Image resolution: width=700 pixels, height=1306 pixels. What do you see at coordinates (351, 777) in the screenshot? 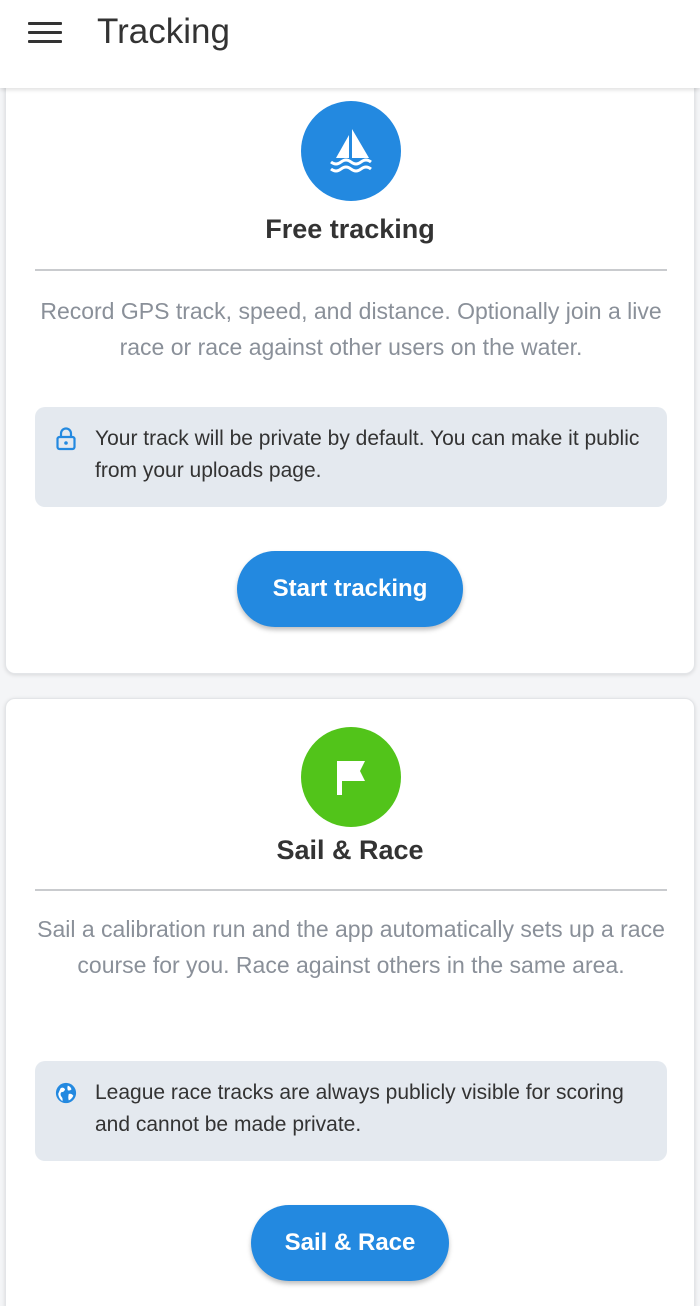
I see `flag-icon` at bounding box center [351, 777].